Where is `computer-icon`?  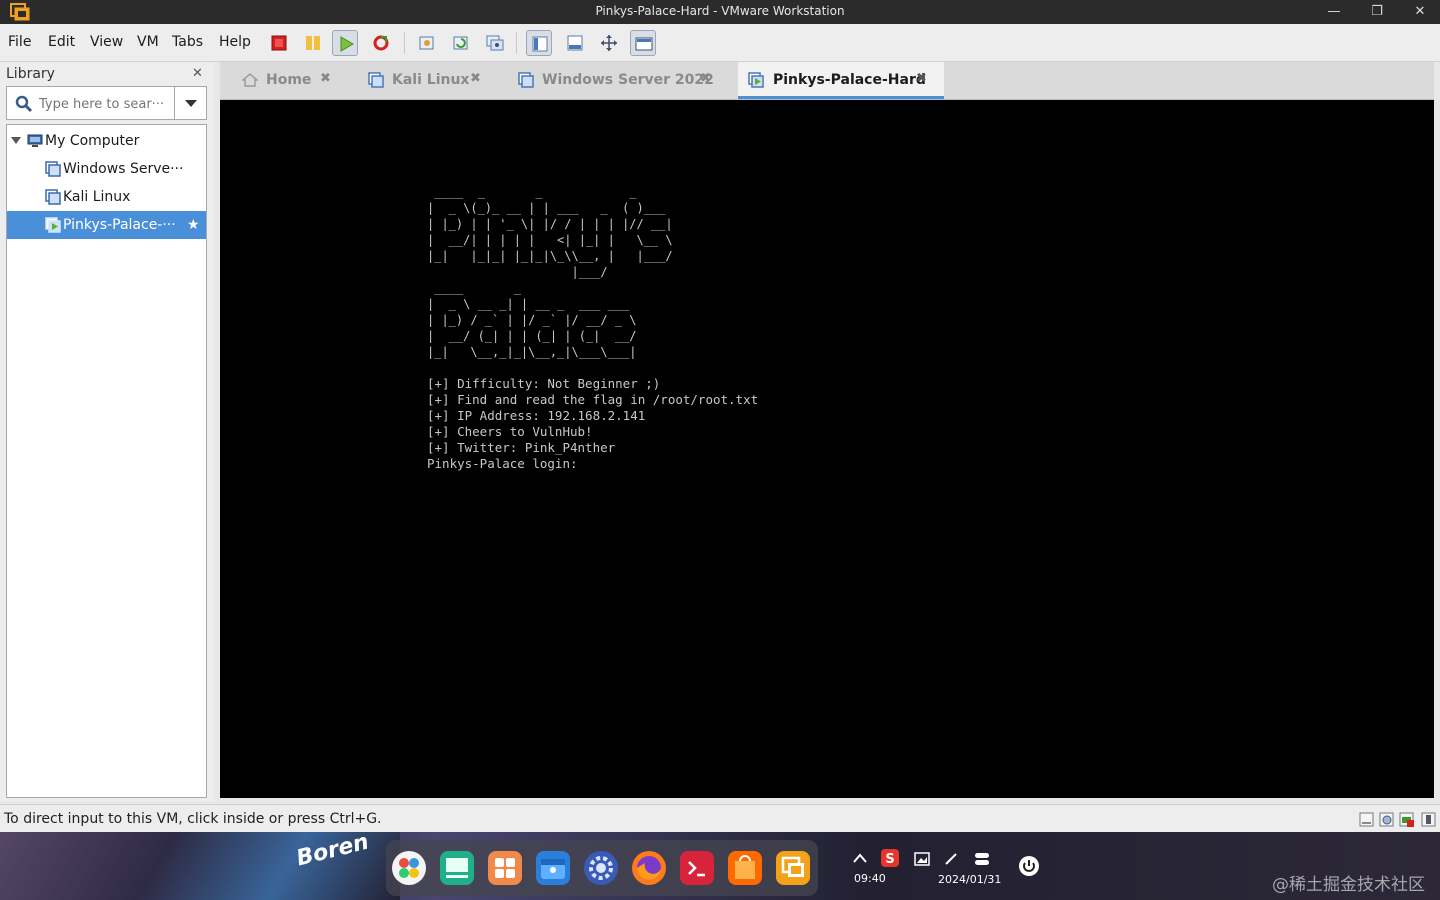 computer-icon is located at coordinates (35, 140).